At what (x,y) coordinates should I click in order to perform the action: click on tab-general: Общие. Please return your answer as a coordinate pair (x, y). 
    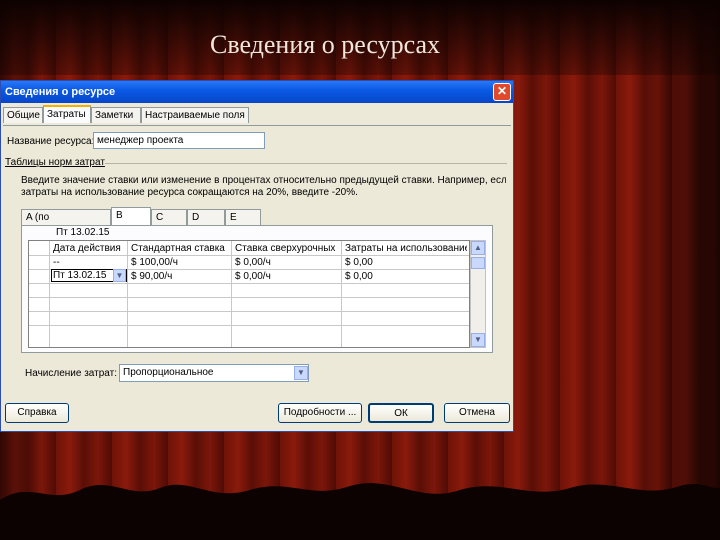
    Looking at the image, I should click on (23, 115).